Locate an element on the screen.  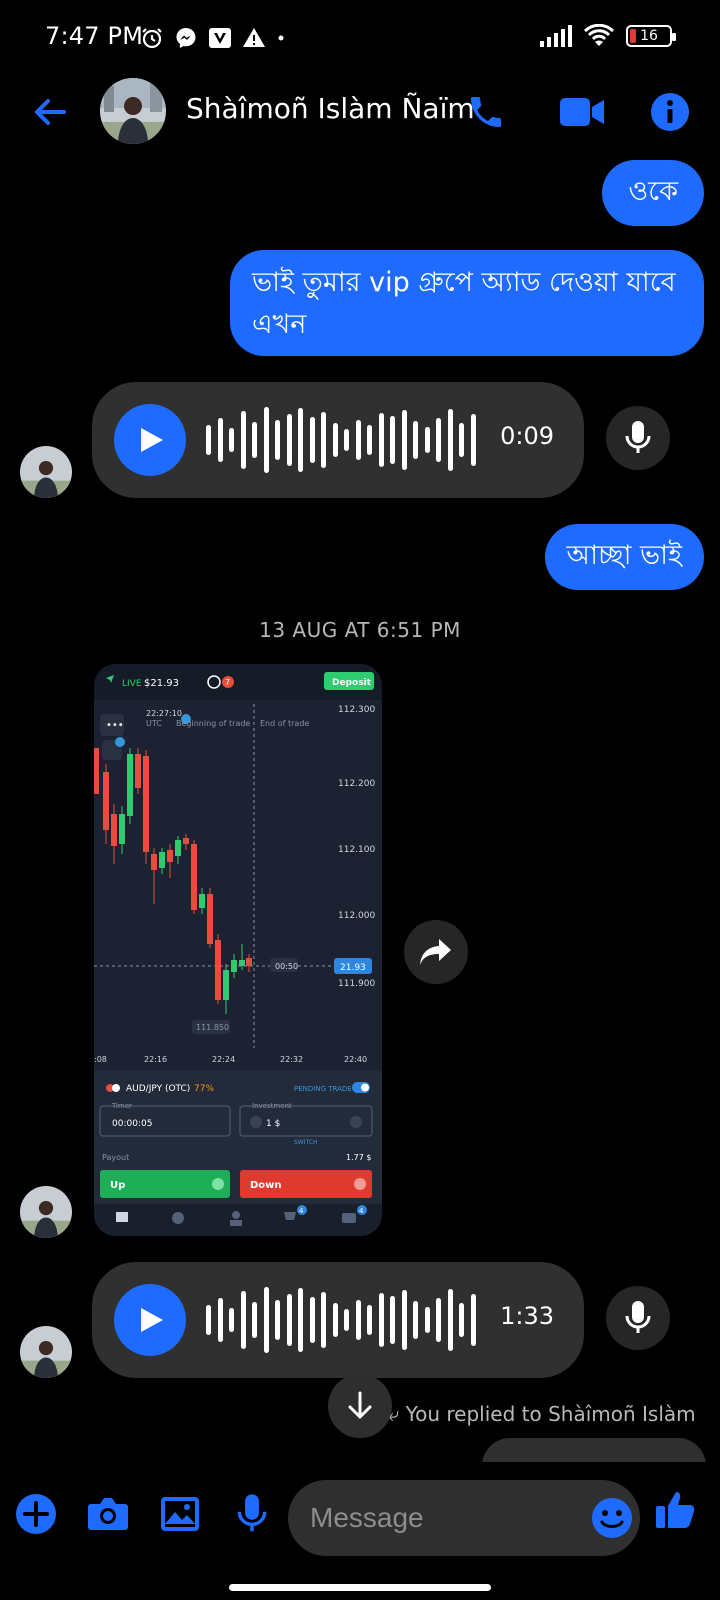
home-indicator is located at coordinates (360, 1587).